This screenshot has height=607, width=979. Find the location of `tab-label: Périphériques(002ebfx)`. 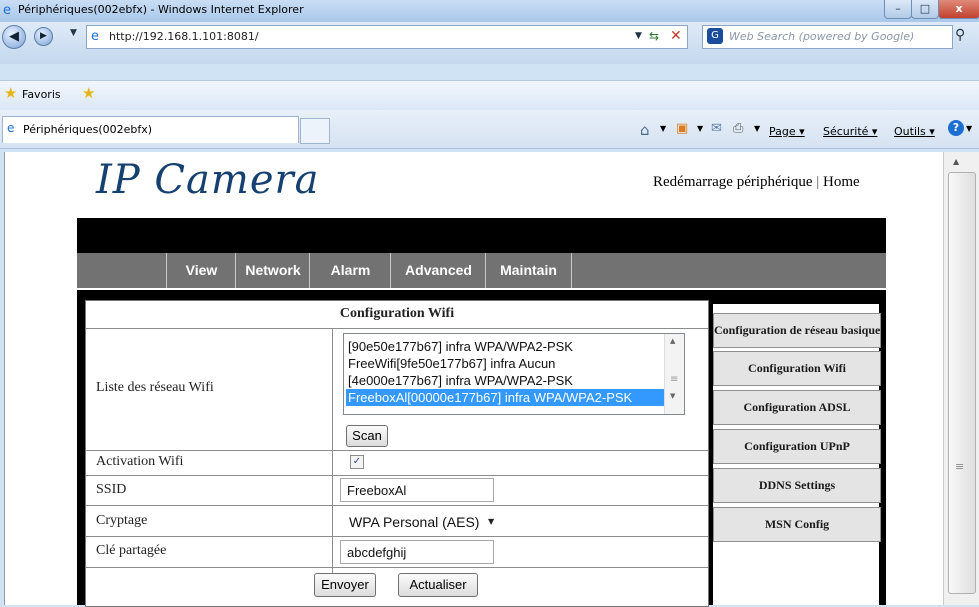

tab-label: Périphériques(002ebfx) is located at coordinates (88, 129).